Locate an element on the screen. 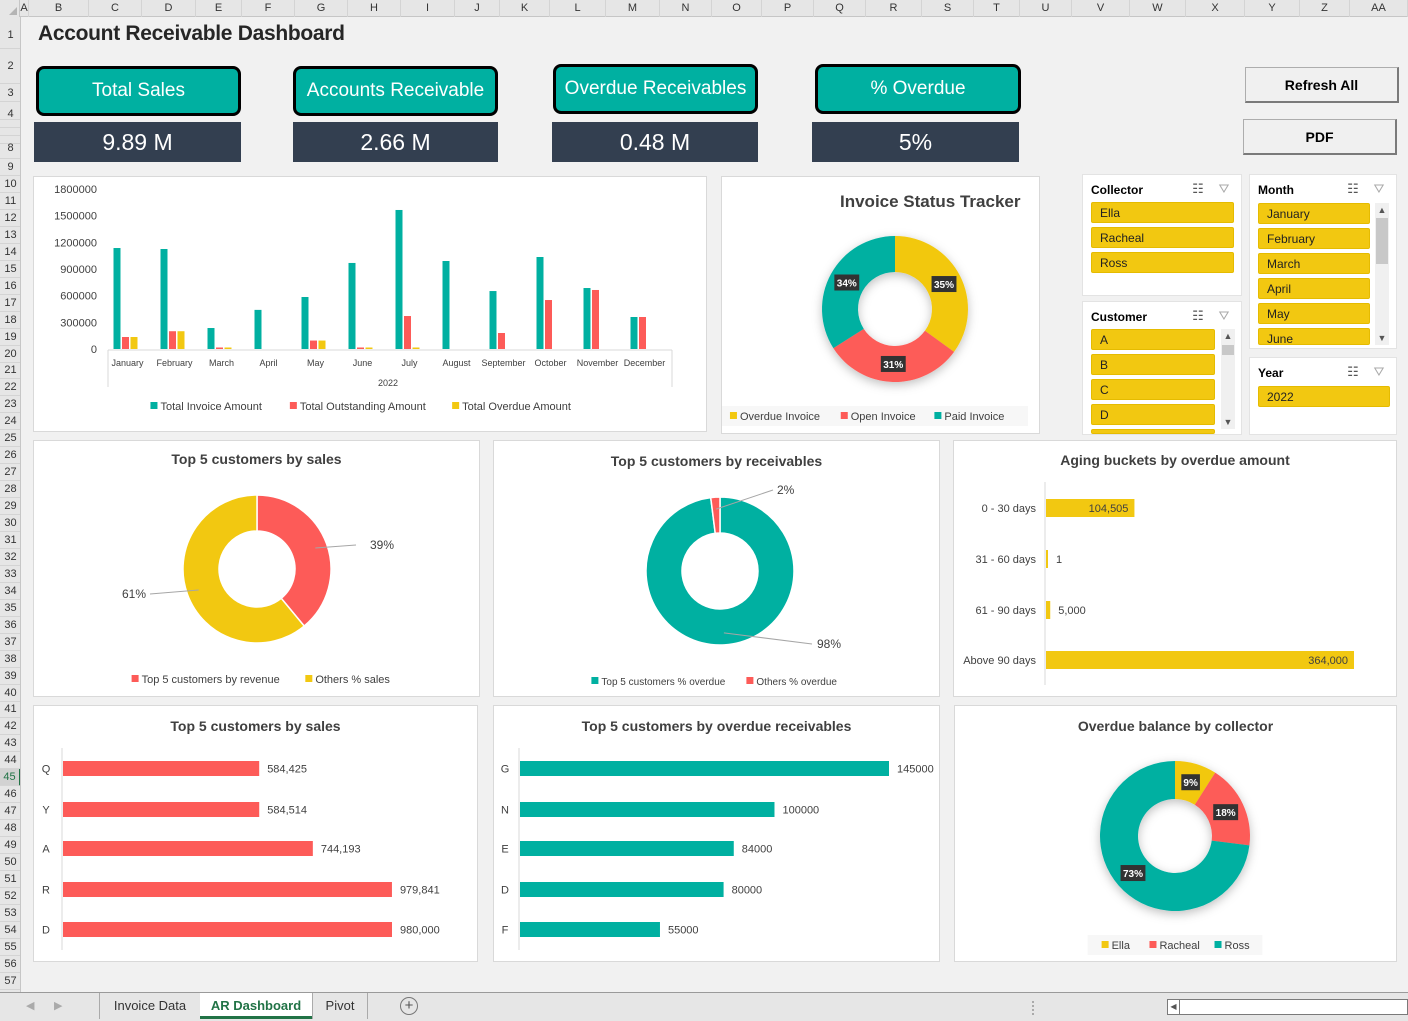 Image resolution: width=1408 pixels, height=1021 pixels. row-header-40: 40 is located at coordinates (10, 693).